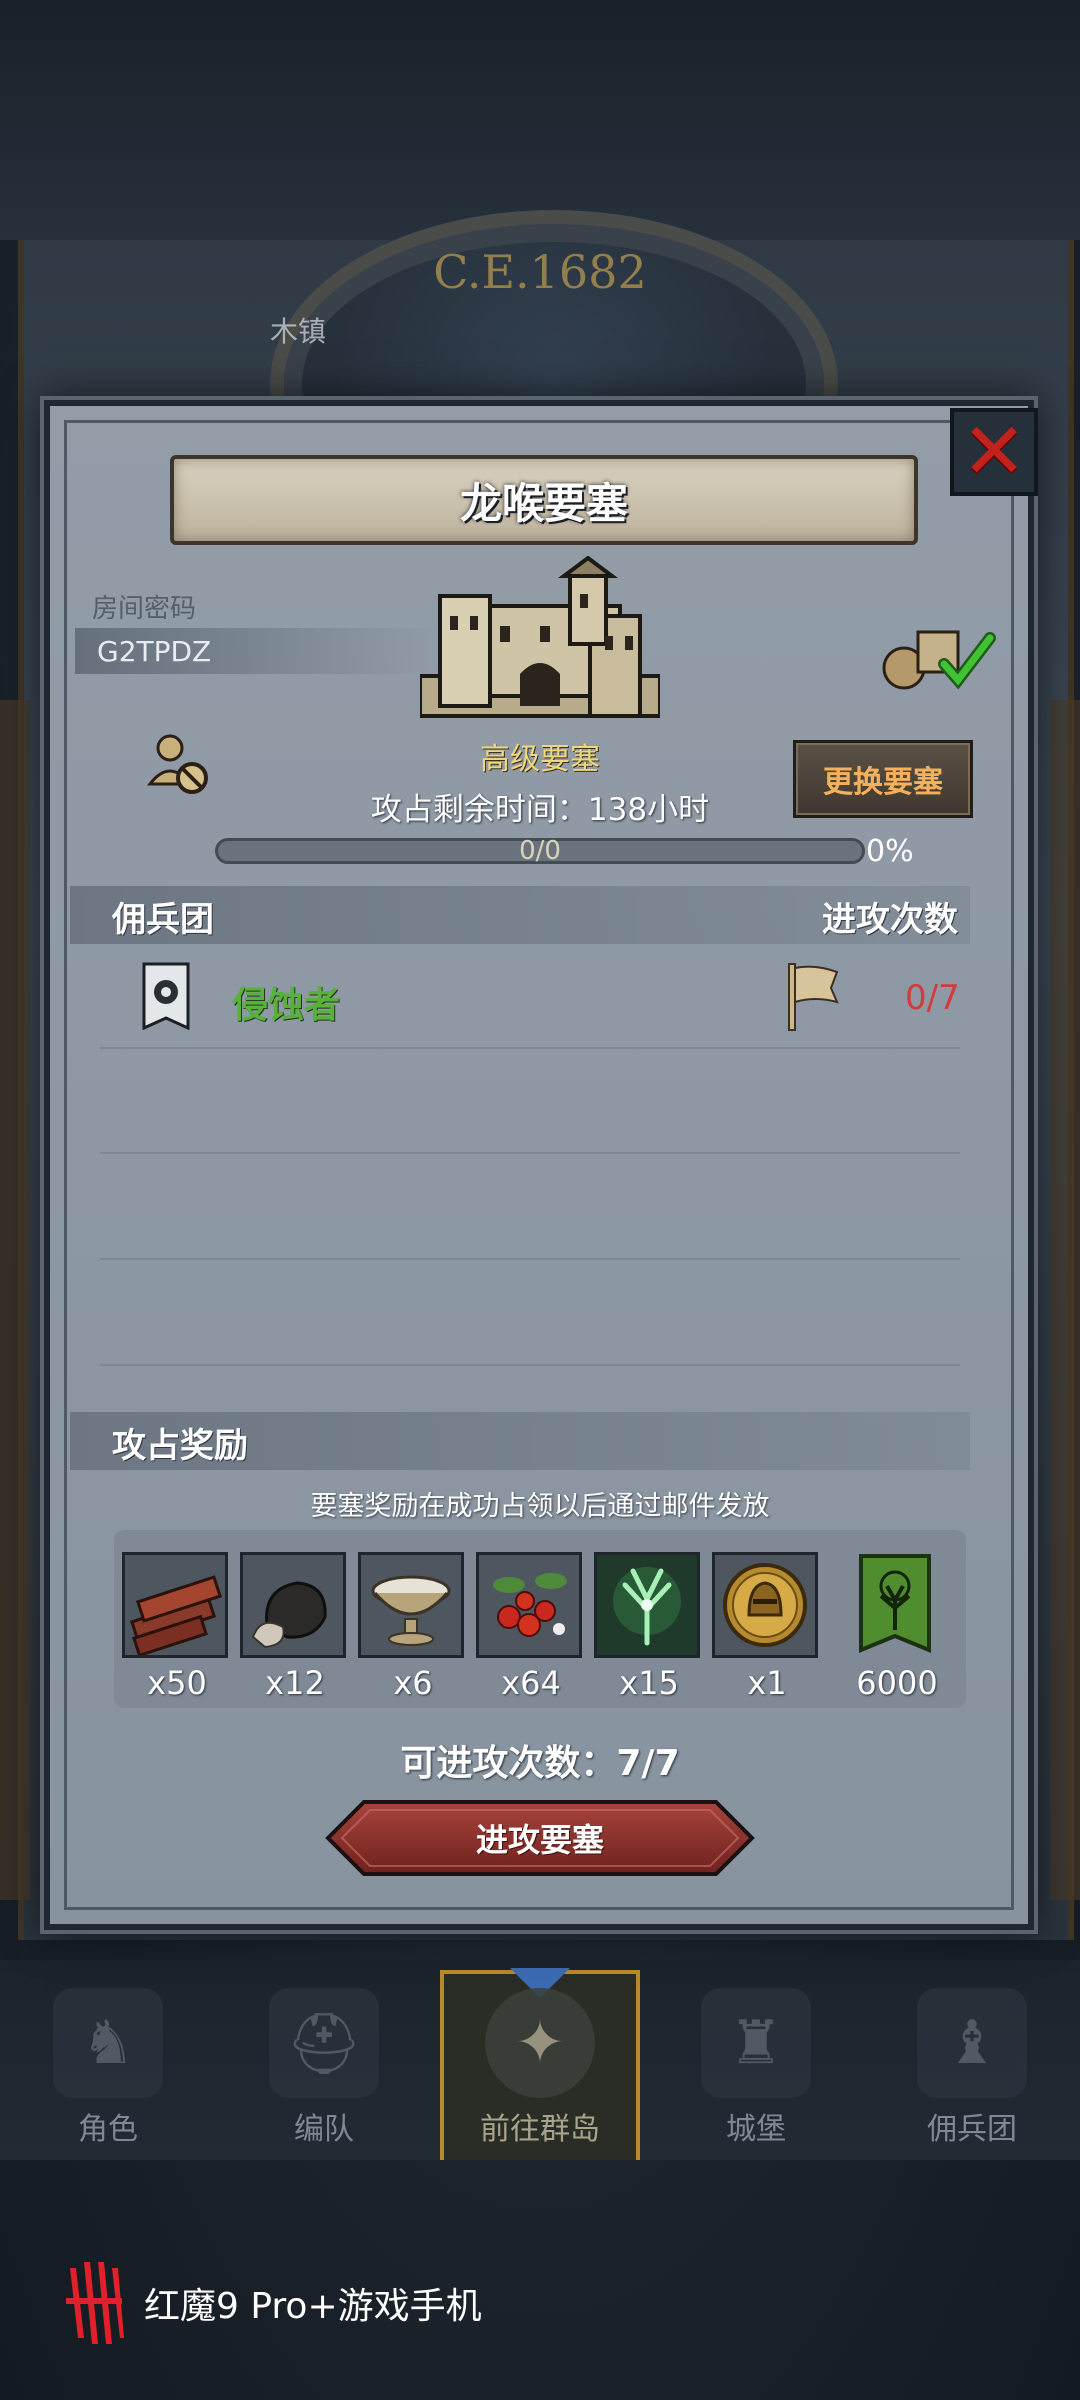 This screenshot has width=1080, height=2400. Describe the element at coordinates (15, 1300) in the screenshot. I see `map-left-edge` at that location.